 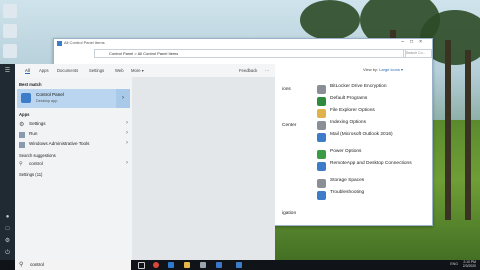 I want to click on admin-tools-icon, so click(x=22, y=145).